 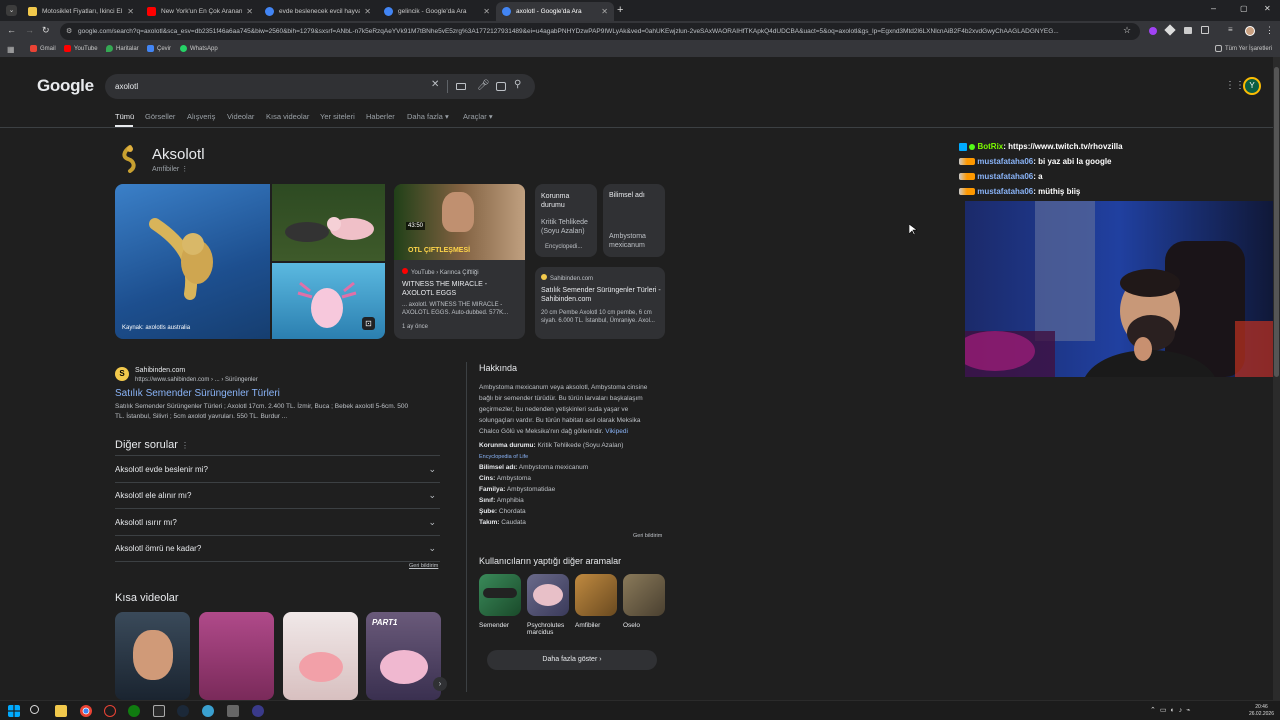 I want to click on google-logo: Google, so click(x=65, y=86).